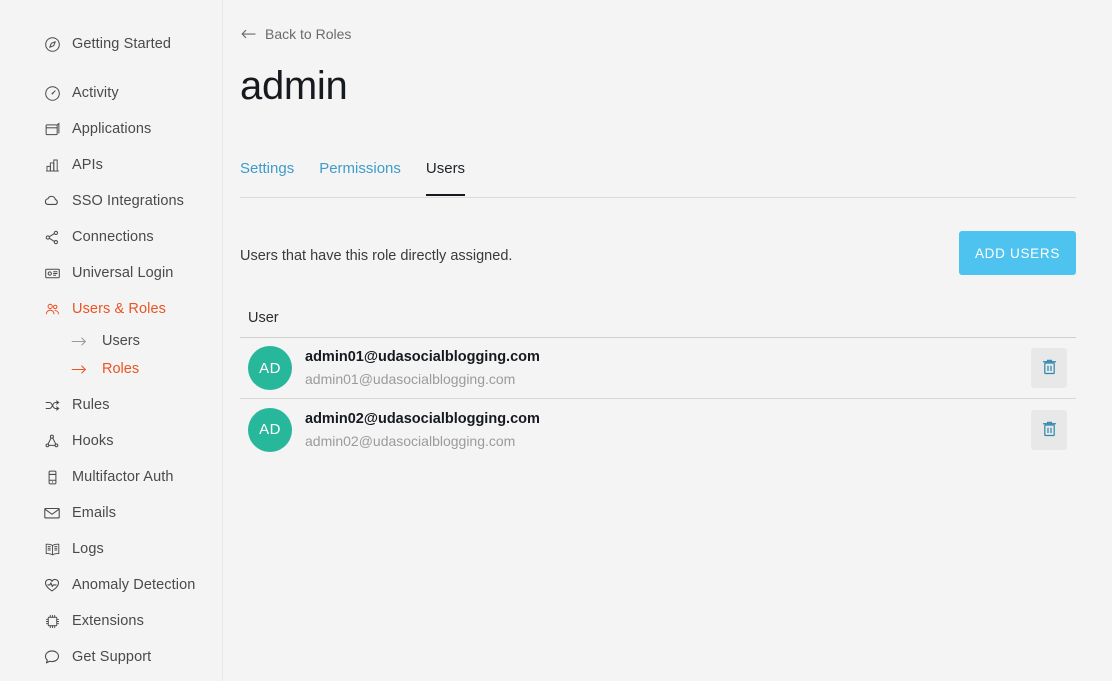 Image resolution: width=1112 pixels, height=681 pixels. What do you see at coordinates (658, 324) in the screenshot?
I see `table-column-header-user: User` at bounding box center [658, 324].